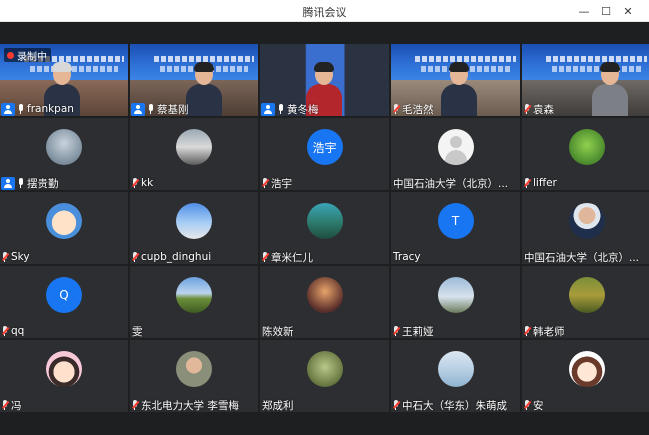 The image size is (649, 435). Describe the element at coordinates (64, 331) in the screenshot. I see `name-bar: qq` at that location.